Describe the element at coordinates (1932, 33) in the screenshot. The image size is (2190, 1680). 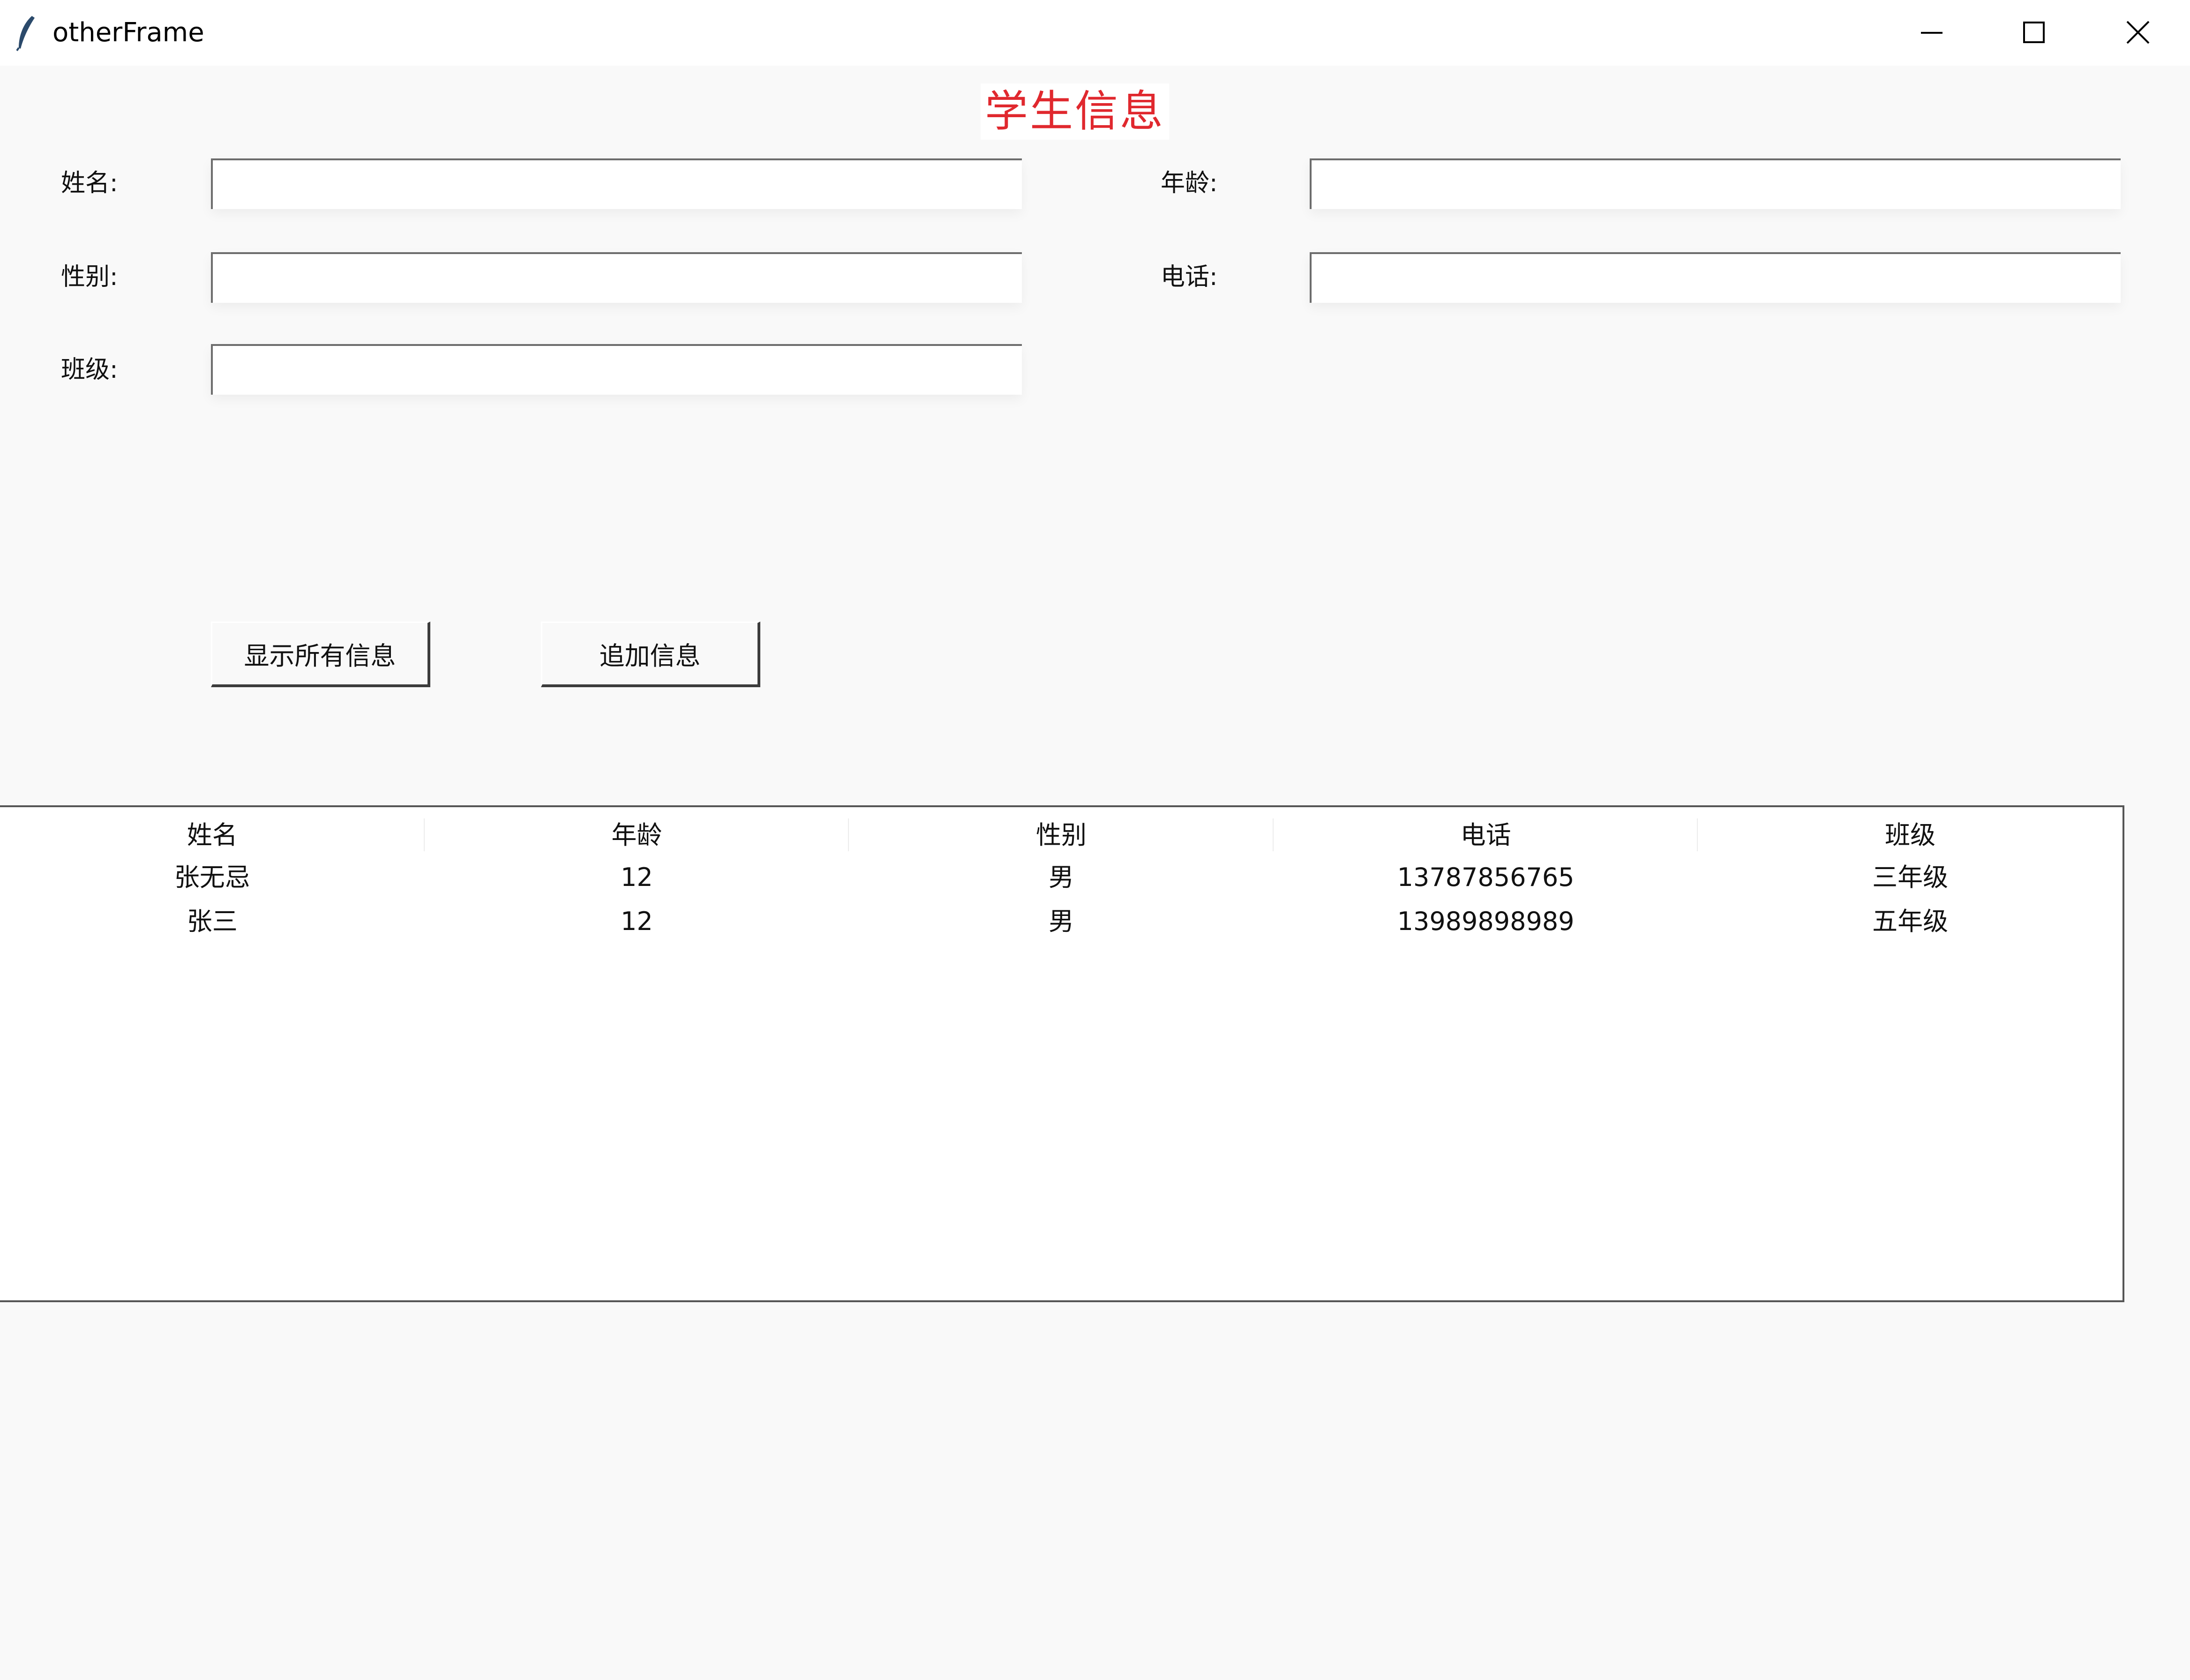
I see `minimize-button` at that location.